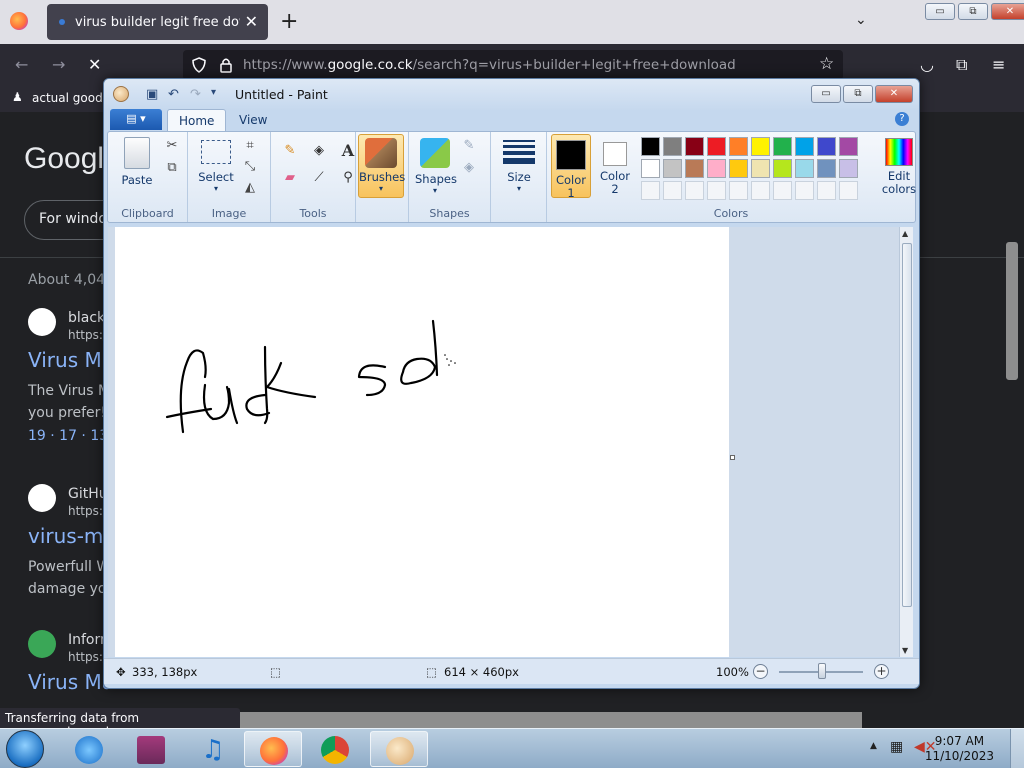  What do you see at coordinates (873, 746) in the screenshot?
I see `show-hidden-icons: ▲` at bounding box center [873, 746].